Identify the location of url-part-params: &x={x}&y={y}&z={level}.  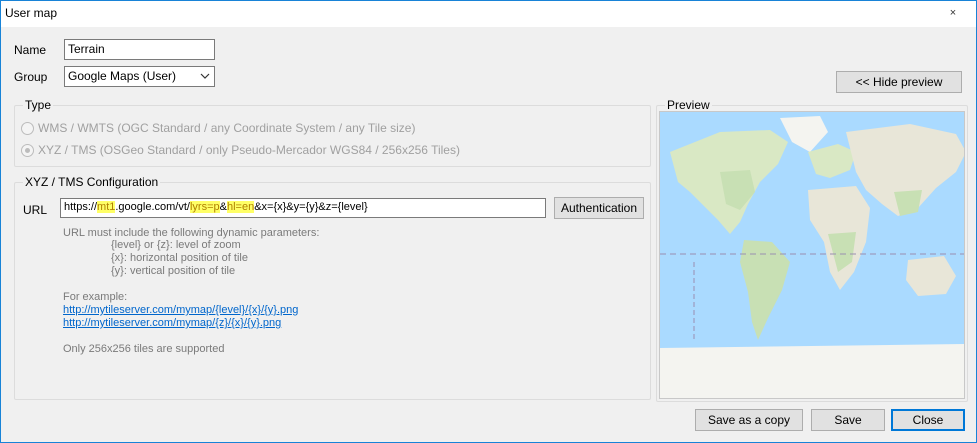
(311, 207).